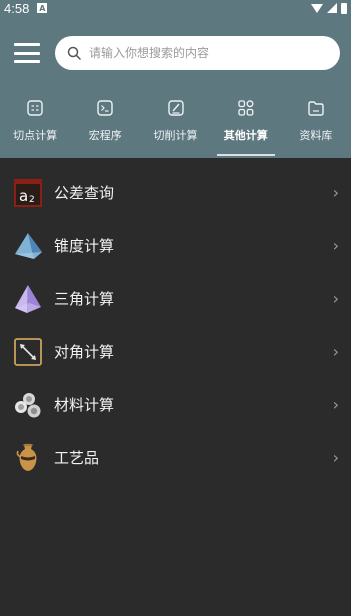 The height and width of the screenshot is (616, 351). What do you see at coordinates (84, 299) in the screenshot?
I see `item-label: 三角计算` at bounding box center [84, 299].